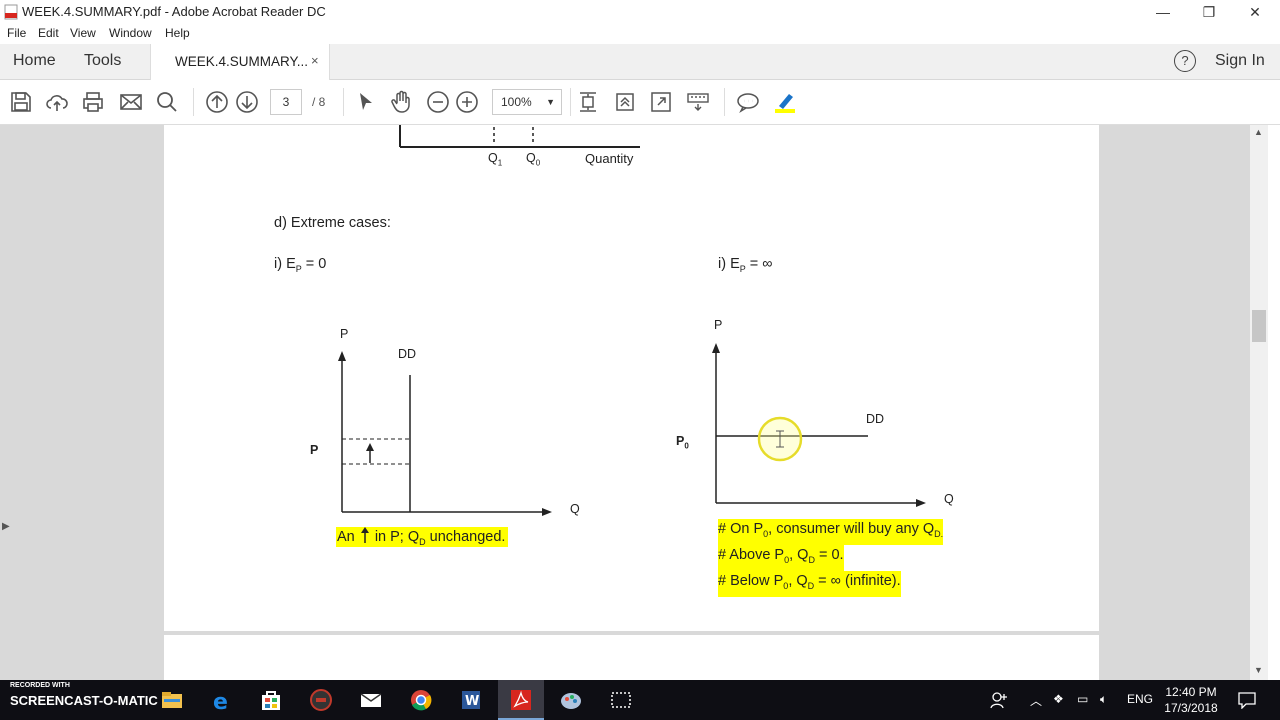  I want to click on save-icon, so click(21, 102).